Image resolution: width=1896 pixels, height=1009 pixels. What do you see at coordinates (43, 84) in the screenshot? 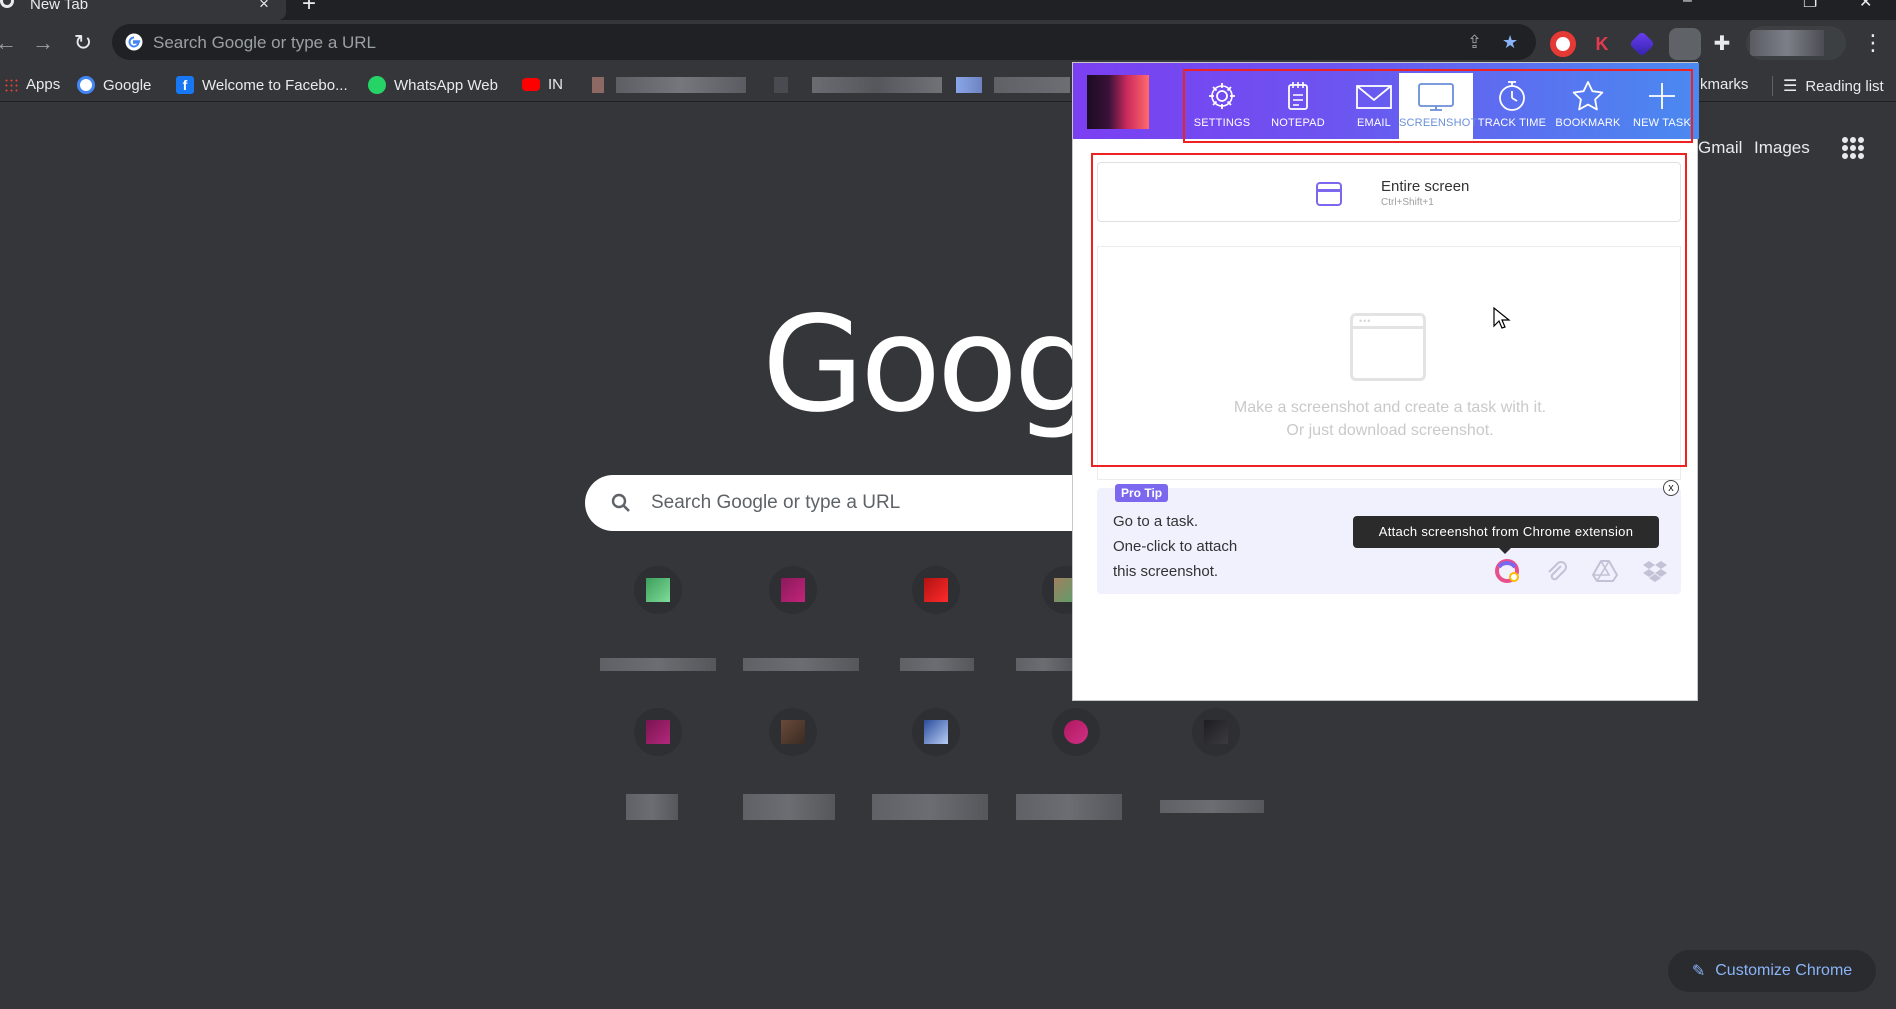
I see `bookmark-label: Apps` at bounding box center [43, 84].